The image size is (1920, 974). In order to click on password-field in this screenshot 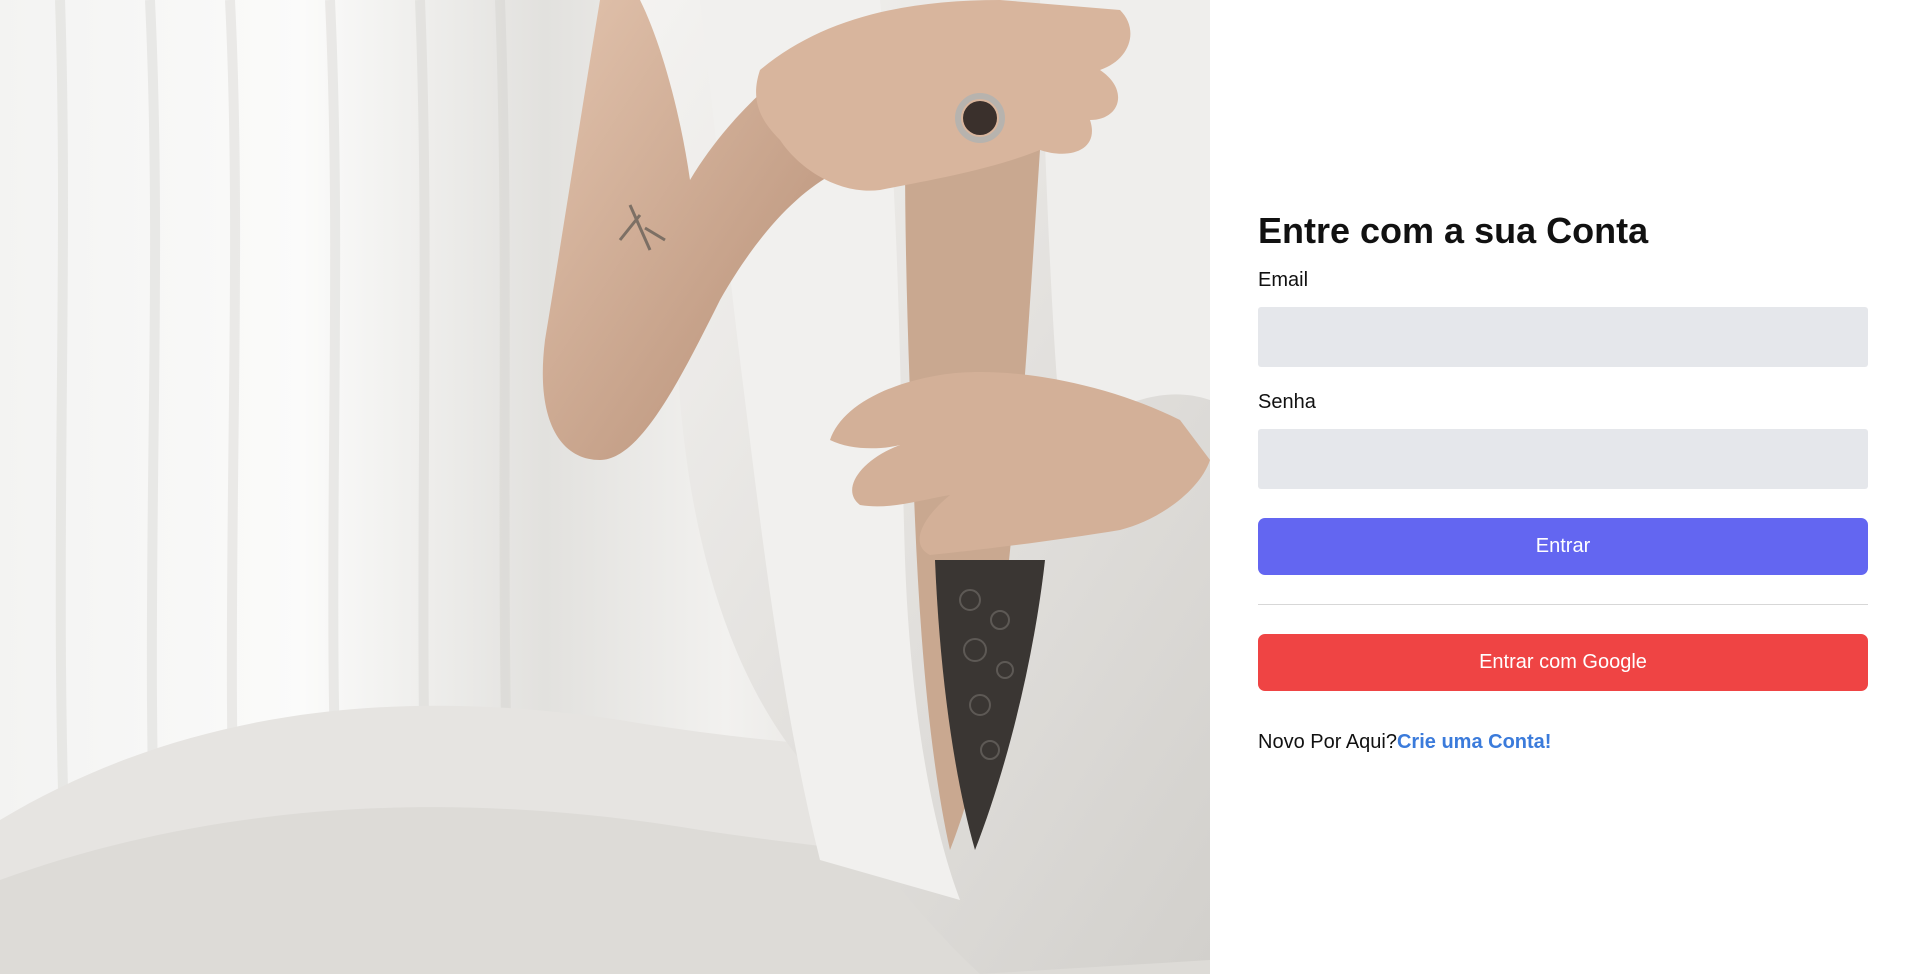, I will do `click(1563, 459)`.